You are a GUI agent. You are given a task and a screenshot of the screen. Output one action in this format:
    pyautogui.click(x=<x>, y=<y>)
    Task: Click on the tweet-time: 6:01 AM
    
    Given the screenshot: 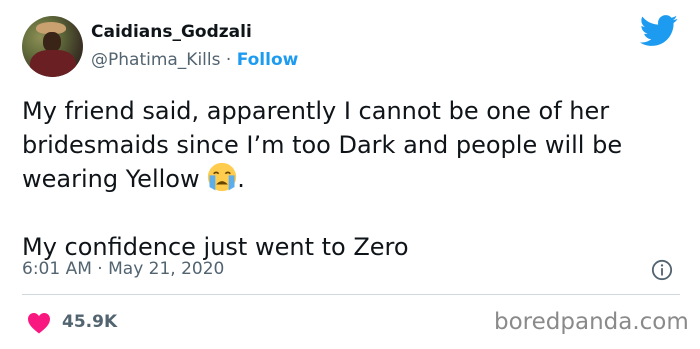 What is the action you would take?
    pyautogui.click(x=57, y=269)
    